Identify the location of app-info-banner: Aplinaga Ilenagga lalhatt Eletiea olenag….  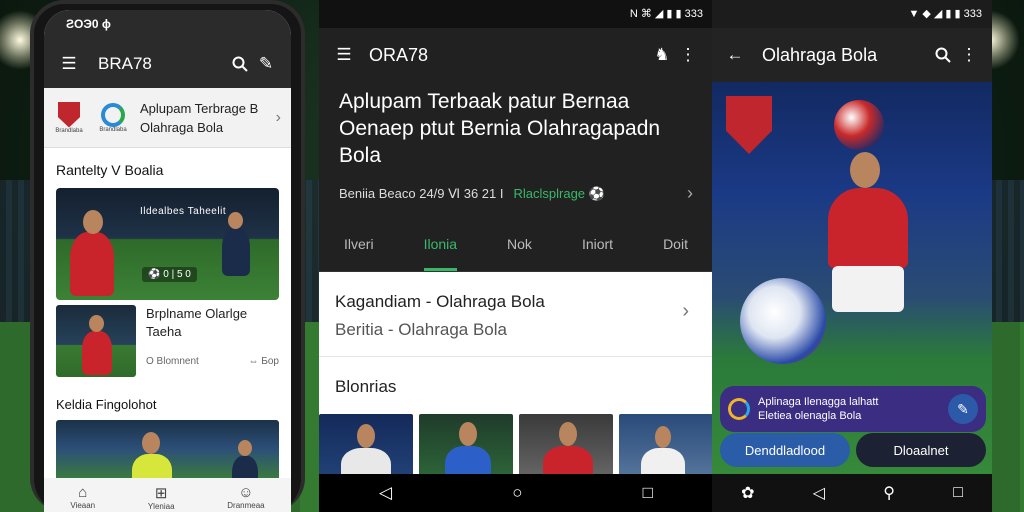
(853, 409).